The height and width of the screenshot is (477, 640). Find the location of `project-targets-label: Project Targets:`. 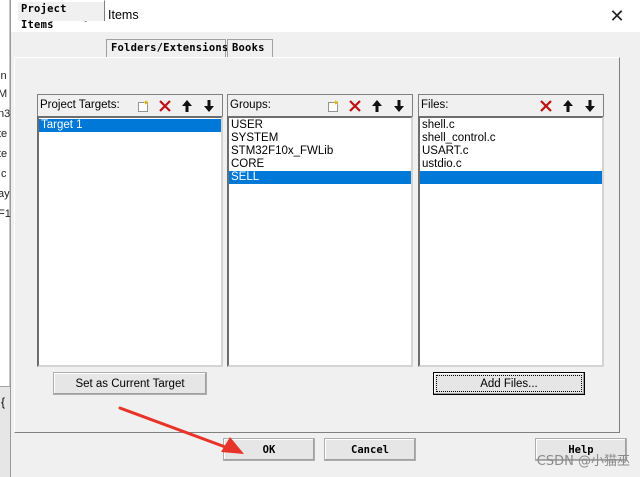

project-targets-label: Project Targets: is located at coordinates (80, 105).